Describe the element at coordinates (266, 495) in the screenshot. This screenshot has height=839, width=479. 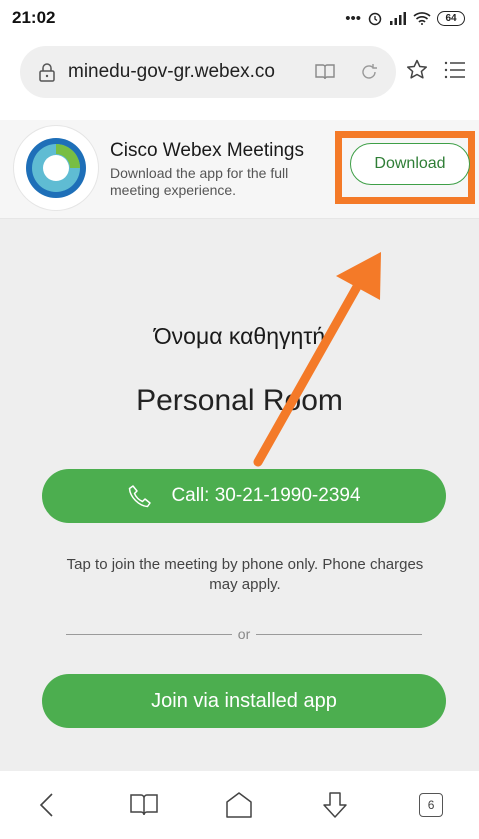
I see `call-label: Call: 30-21-1990-2394` at that location.